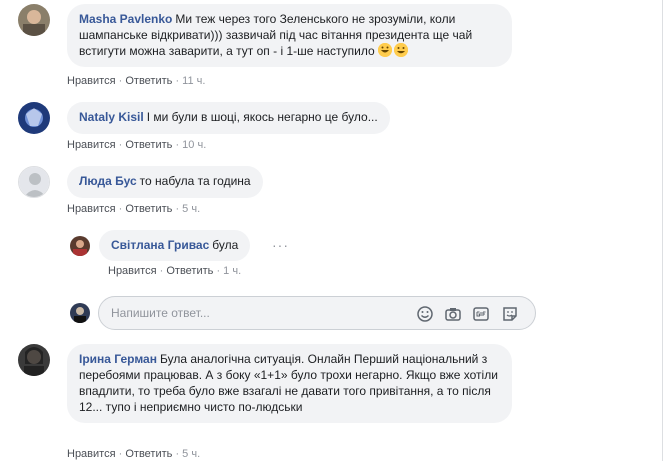 This screenshot has height=461, width=665. What do you see at coordinates (401, 50) in the screenshot?
I see `grinning-emoji-icon` at bounding box center [401, 50].